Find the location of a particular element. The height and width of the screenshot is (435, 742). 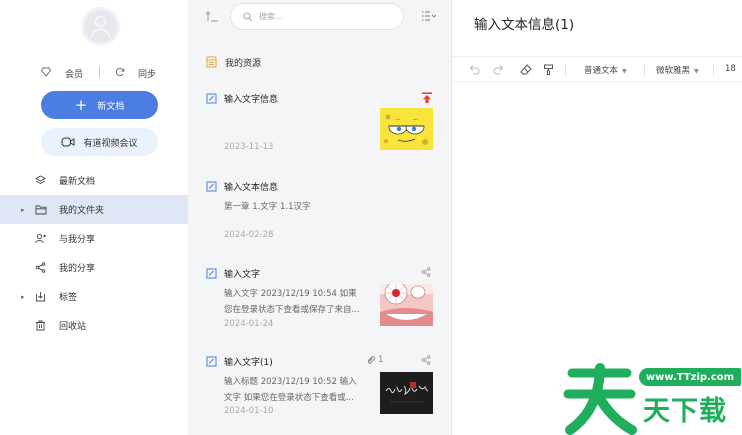

redo-icon is located at coordinates (499, 69).